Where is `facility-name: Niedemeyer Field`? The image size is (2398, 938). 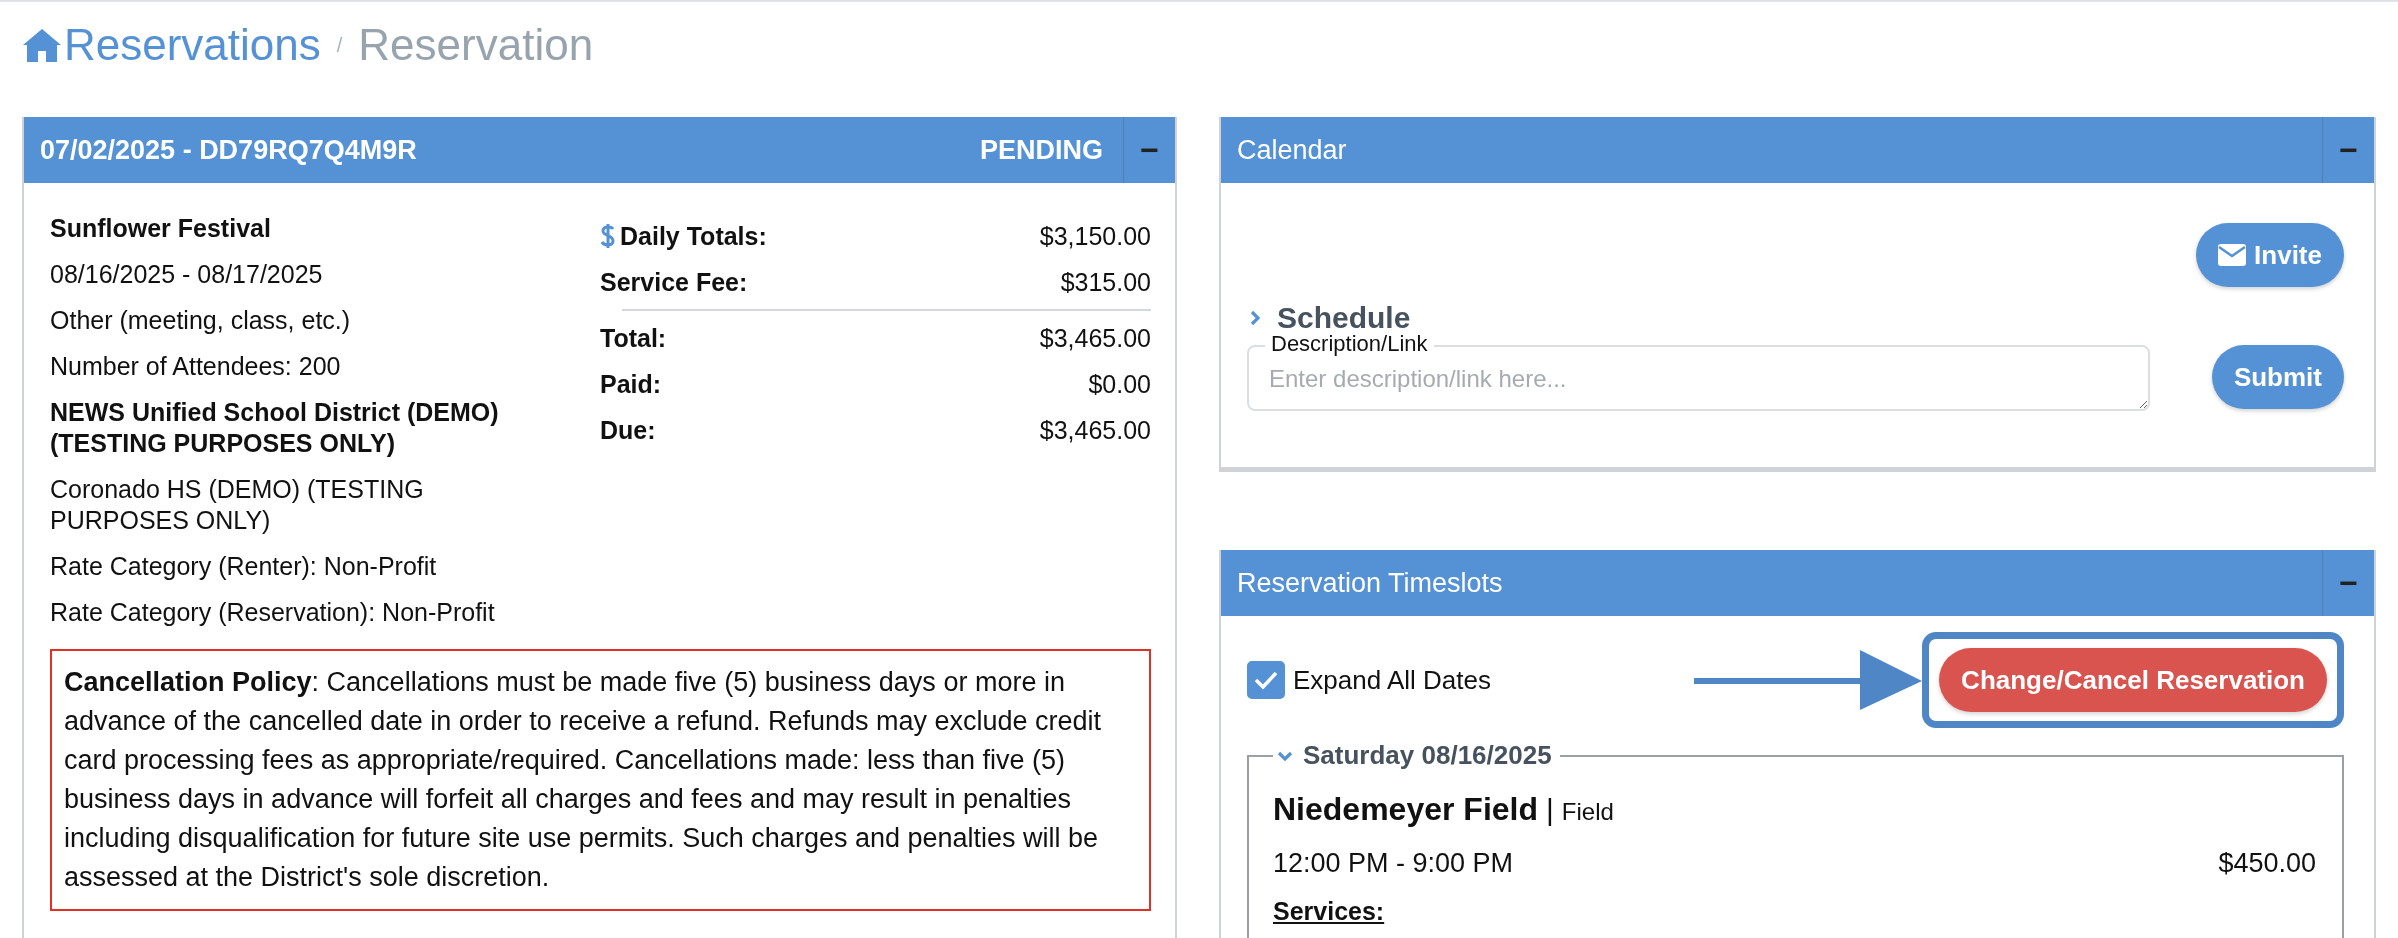
facility-name: Niedemeyer Field is located at coordinates (1405, 809).